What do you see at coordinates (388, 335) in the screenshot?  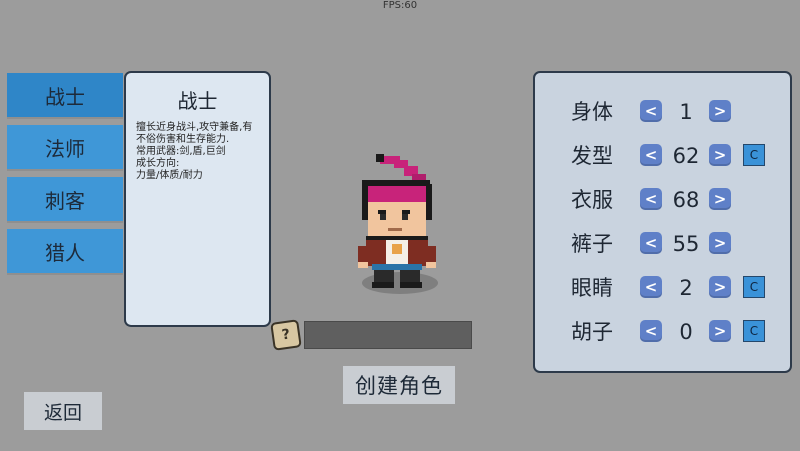 I see `character-name-input` at bounding box center [388, 335].